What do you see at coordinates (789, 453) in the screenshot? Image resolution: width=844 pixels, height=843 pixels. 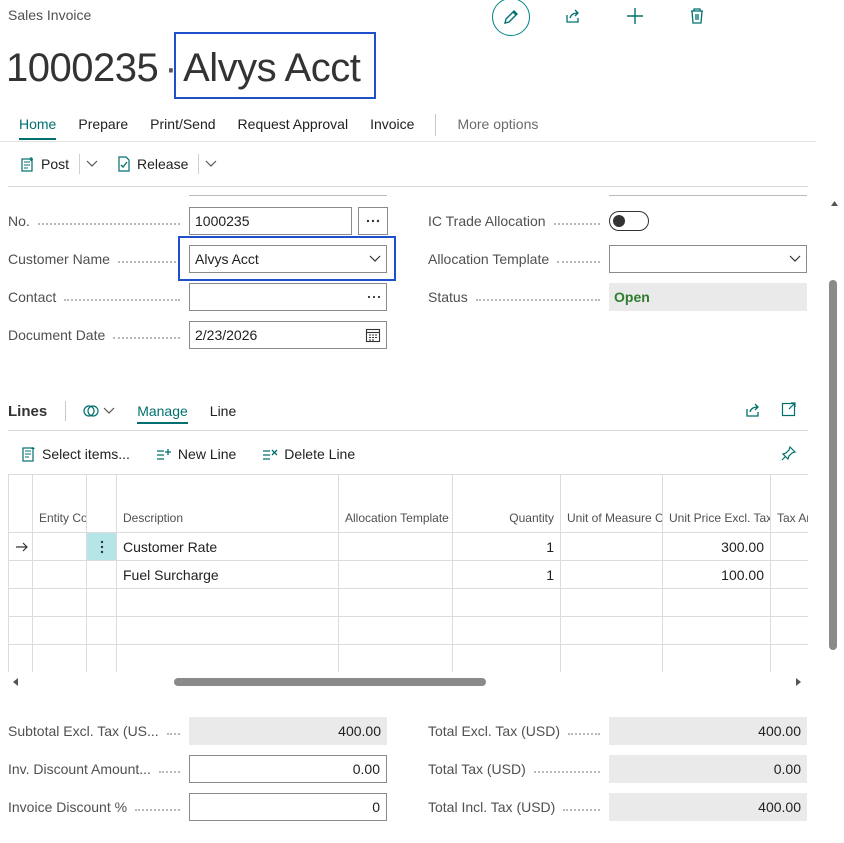 I see `pin-button` at bounding box center [789, 453].